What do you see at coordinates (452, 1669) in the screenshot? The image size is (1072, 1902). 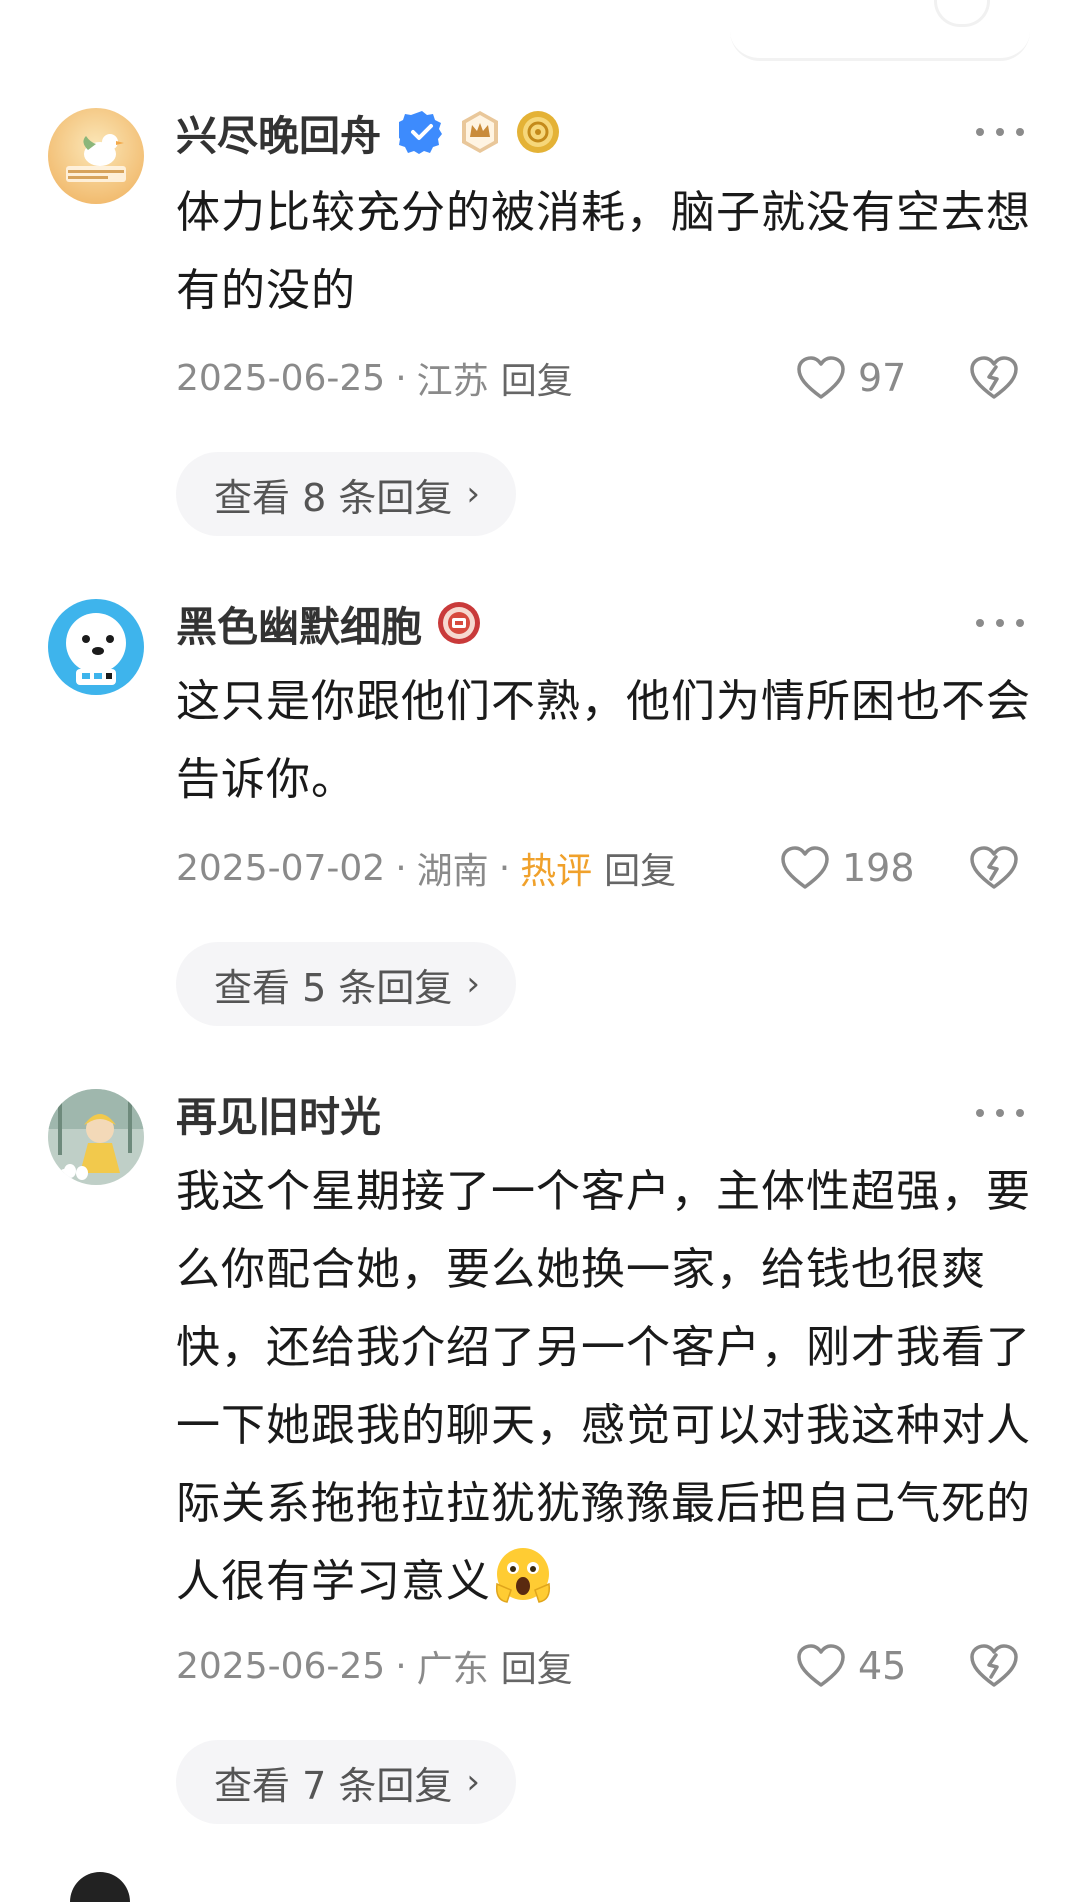 I see `comment-location: 广东` at bounding box center [452, 1669].